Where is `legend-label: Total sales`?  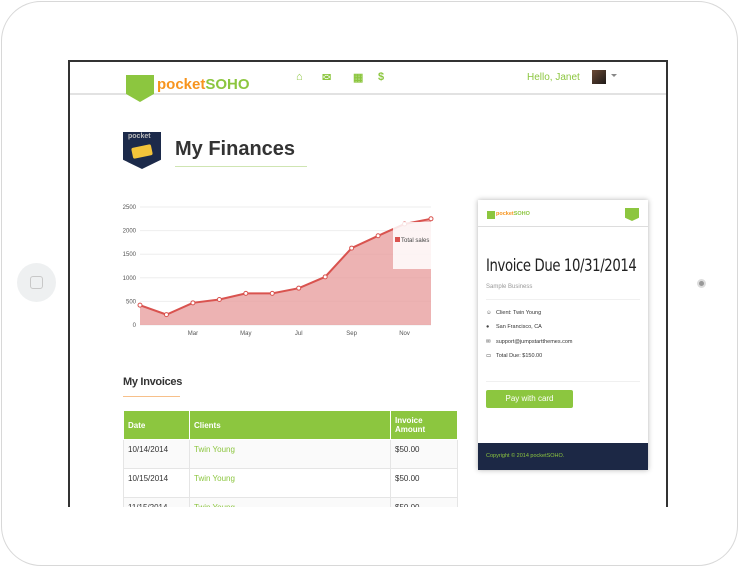
legend-label: Total sales is located at coordinates (415, 241).